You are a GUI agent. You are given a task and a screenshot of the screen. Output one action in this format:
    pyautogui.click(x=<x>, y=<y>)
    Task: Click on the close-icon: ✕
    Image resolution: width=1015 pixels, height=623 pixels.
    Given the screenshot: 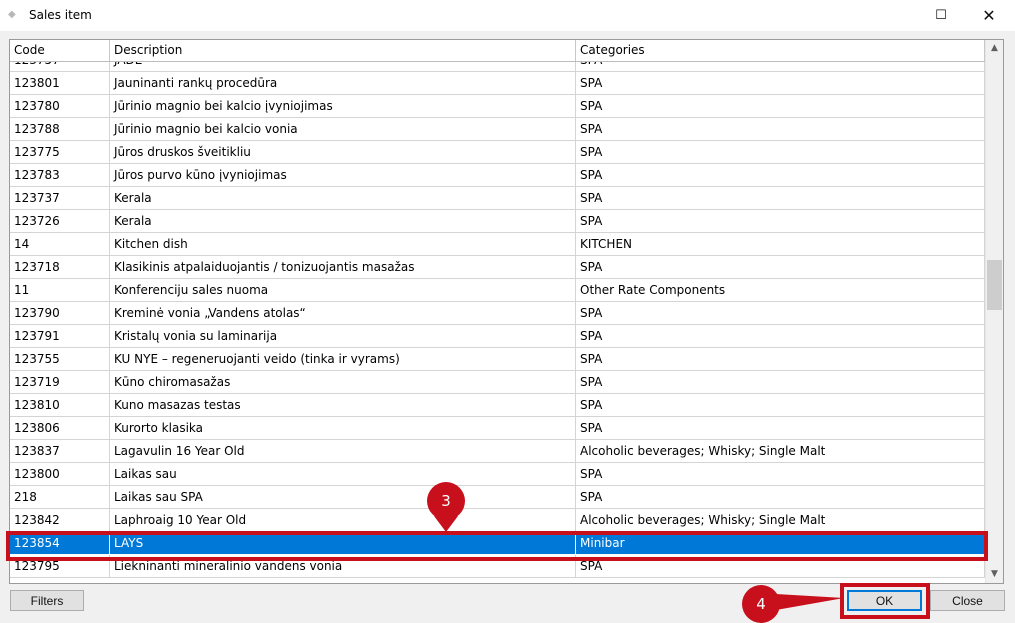 What is the action you would take?
    pyautogui.click(x=989, y=15)
    